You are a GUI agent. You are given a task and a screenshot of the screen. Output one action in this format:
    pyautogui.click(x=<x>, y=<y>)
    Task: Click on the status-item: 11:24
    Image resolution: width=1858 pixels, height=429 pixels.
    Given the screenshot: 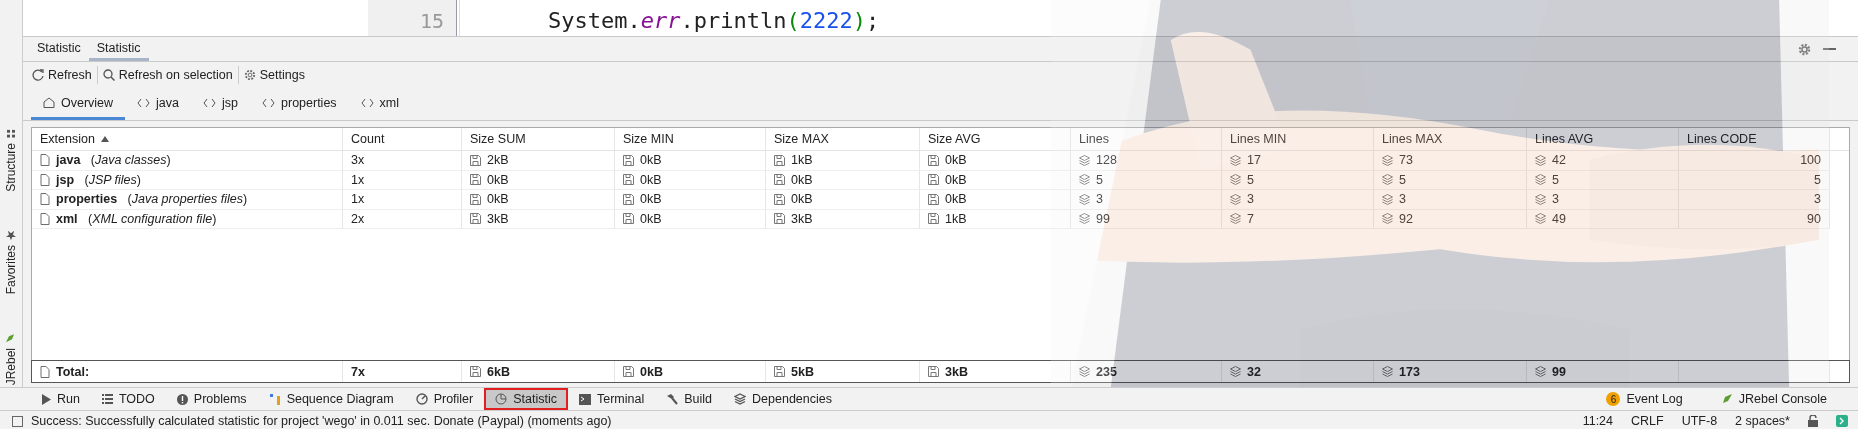 What is the action you would take?
    pyautogui.click(x=1597, y=421)
    